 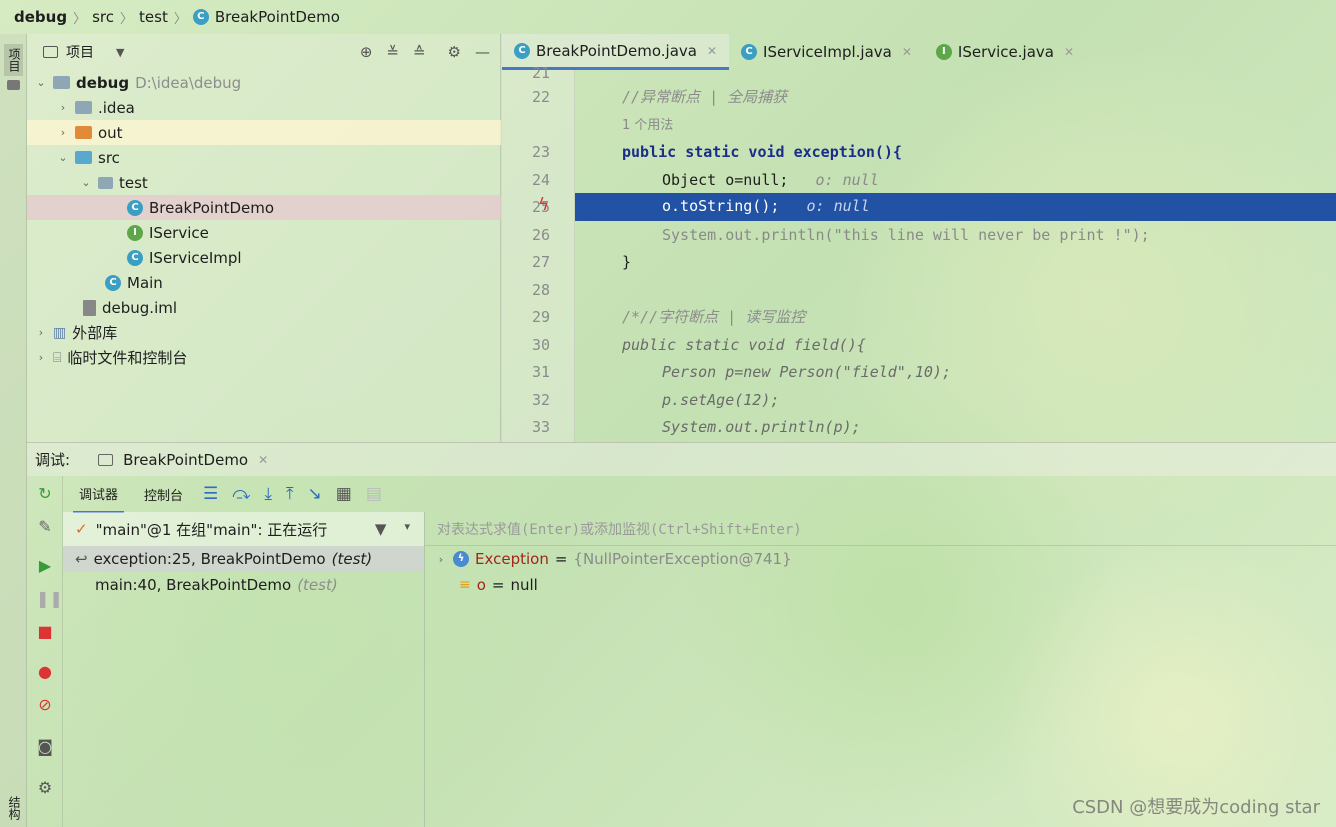 What do you see at coordinates (45, 527) in the screenshot?
I see `wrench-icon: ✎` at bounding box center [45, 527].